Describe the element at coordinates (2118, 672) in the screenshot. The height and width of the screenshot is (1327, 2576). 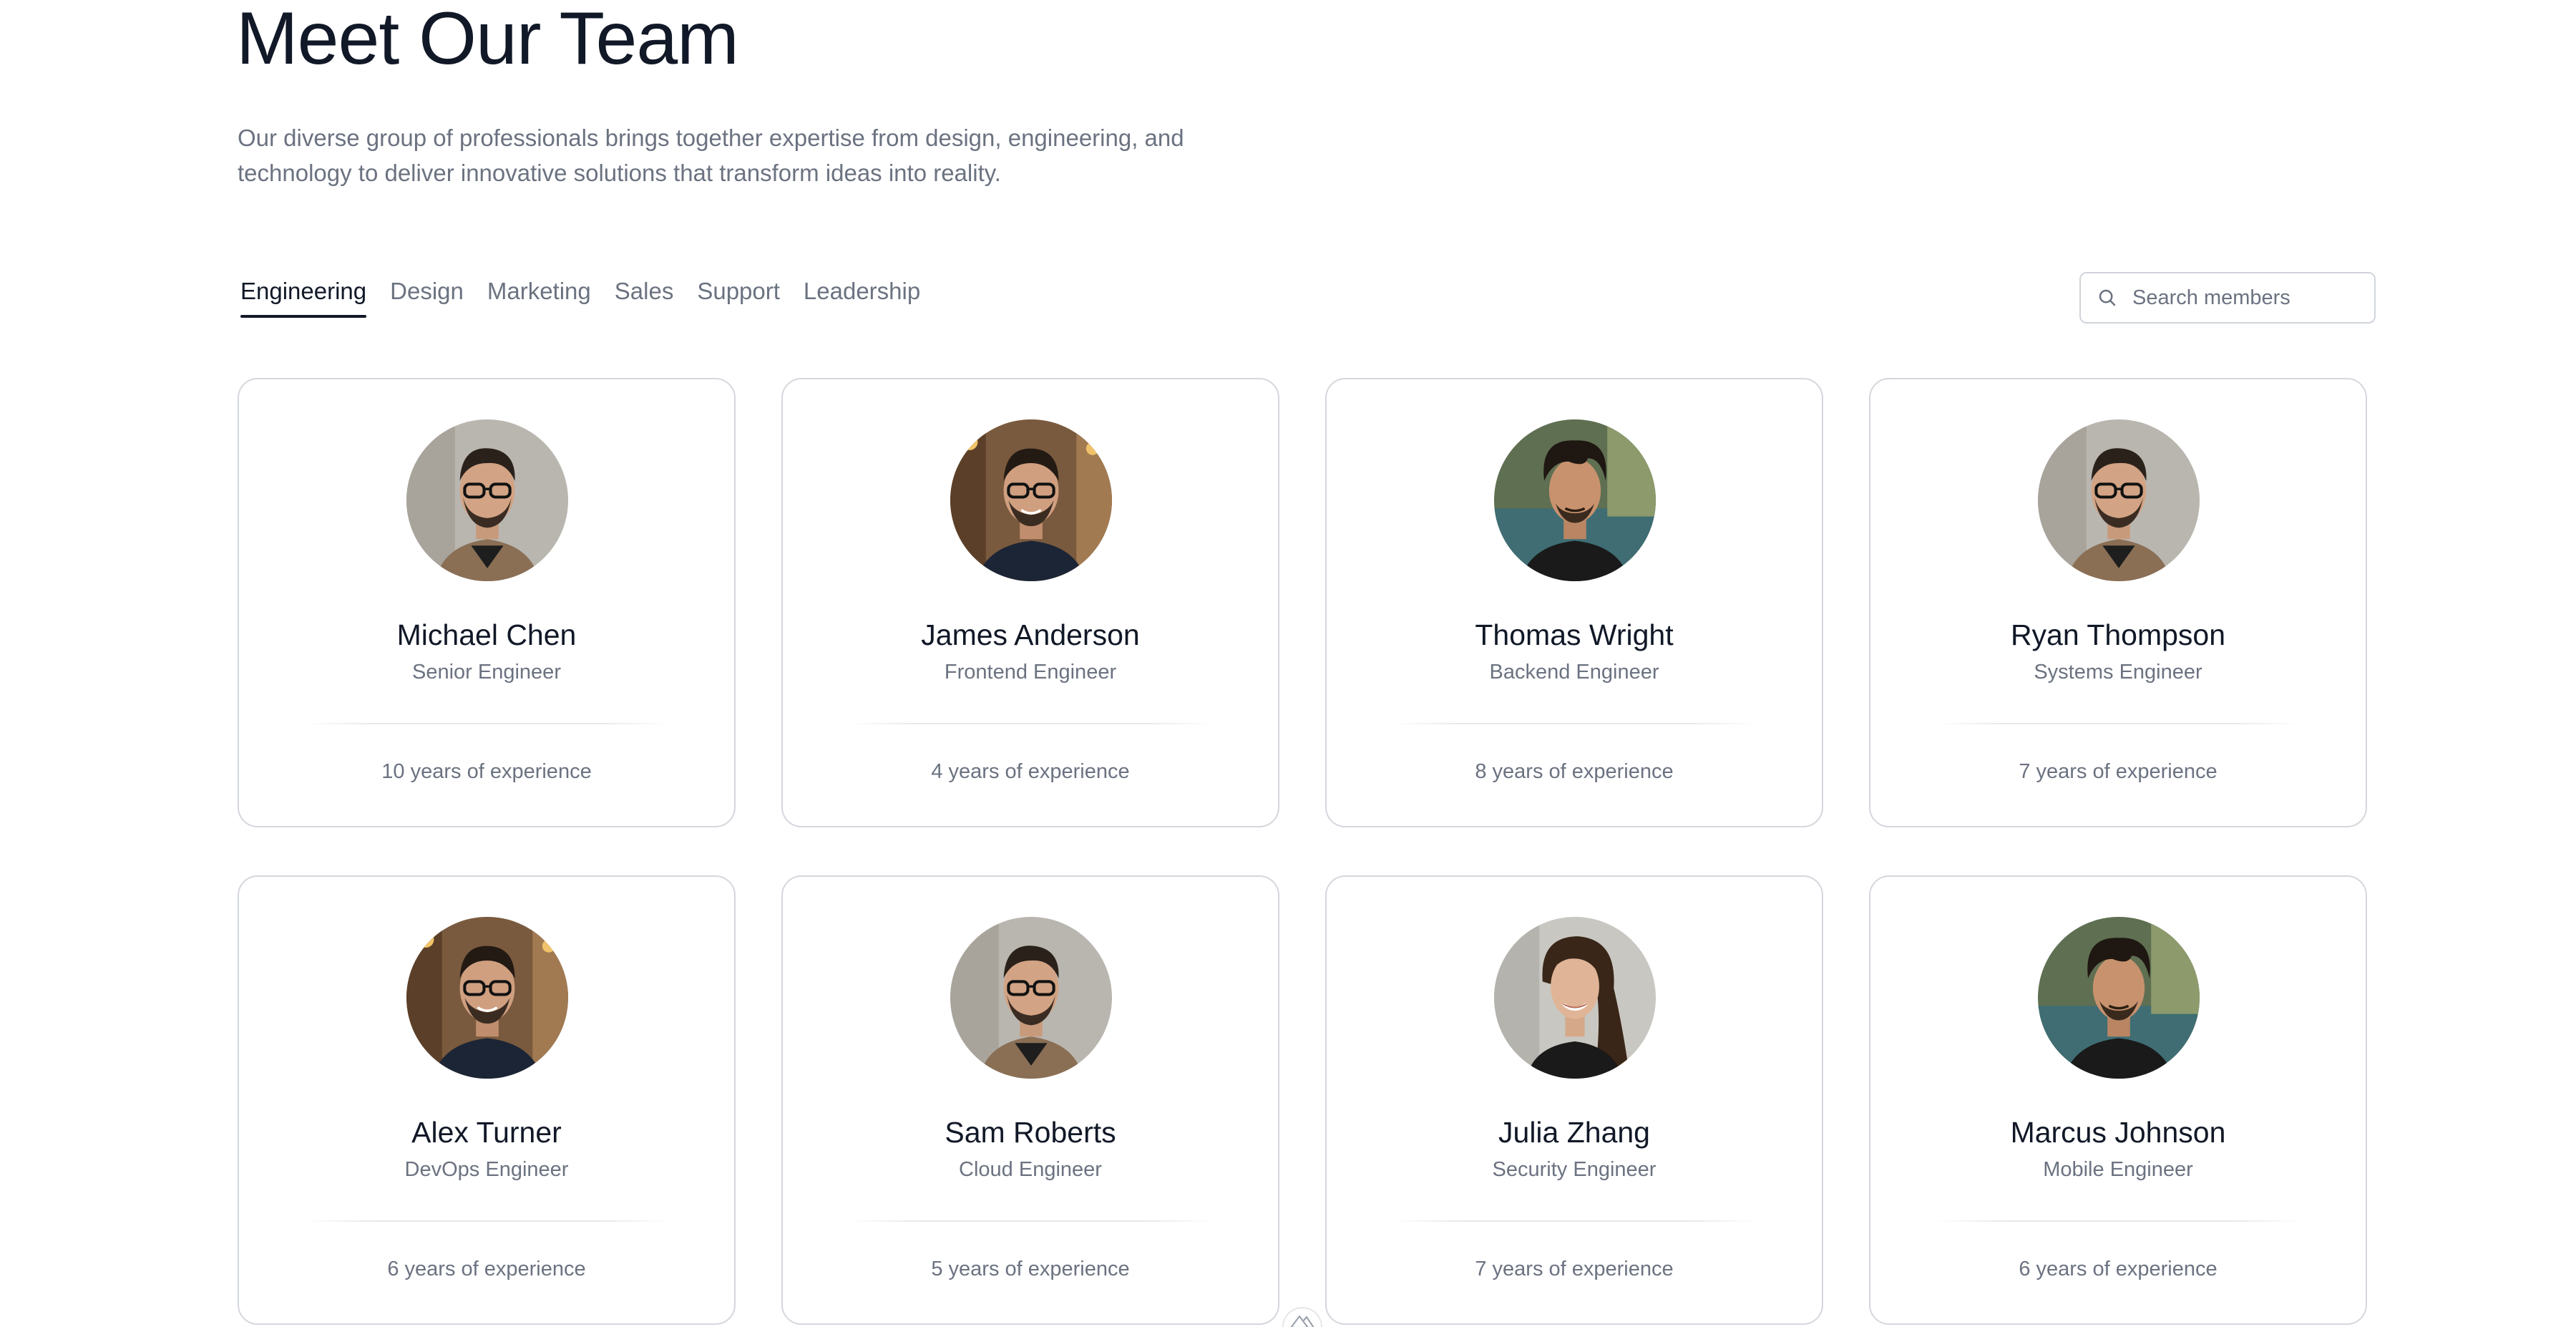
I see `member-role: Systems Engineer` at that location.